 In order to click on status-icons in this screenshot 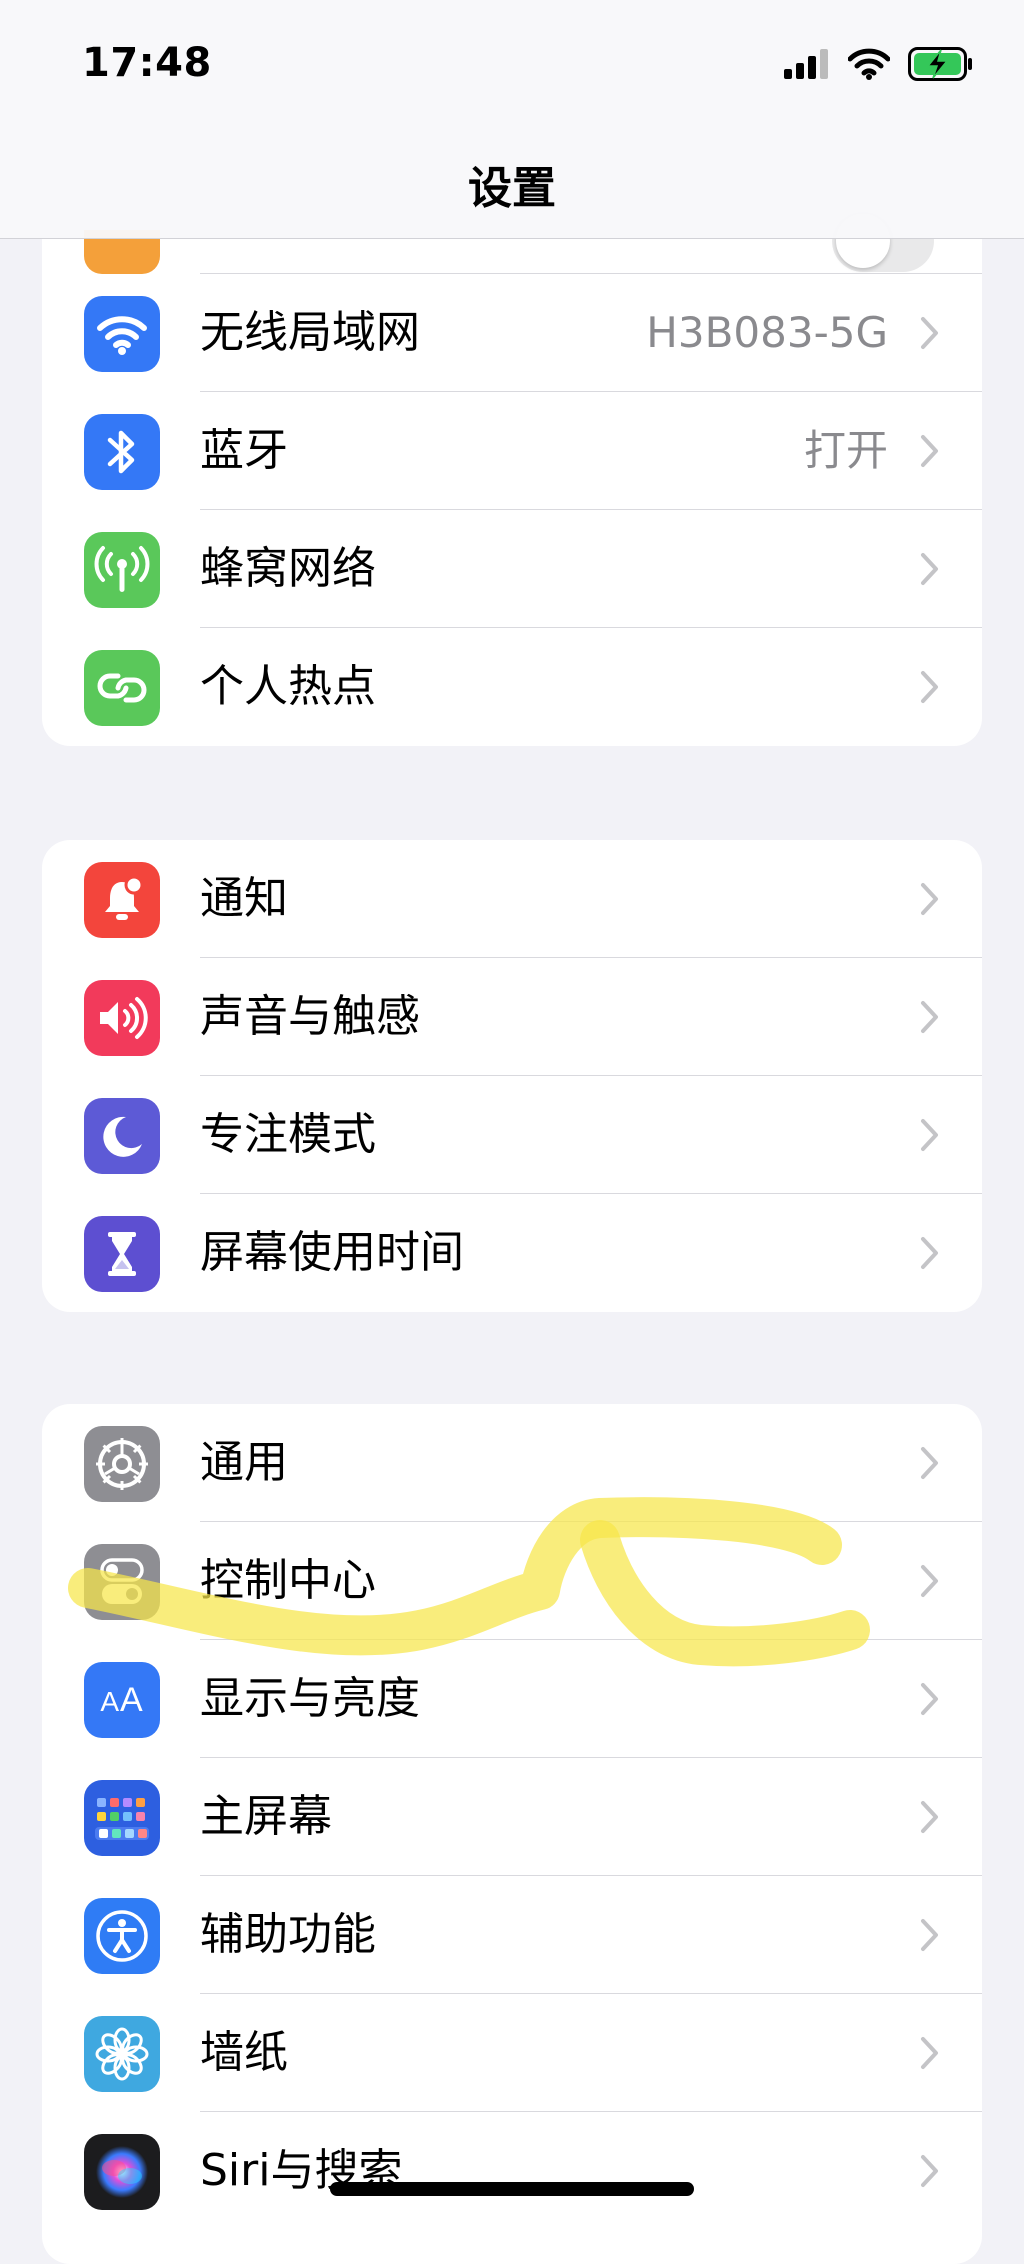, I will do `click(879, 64)`.